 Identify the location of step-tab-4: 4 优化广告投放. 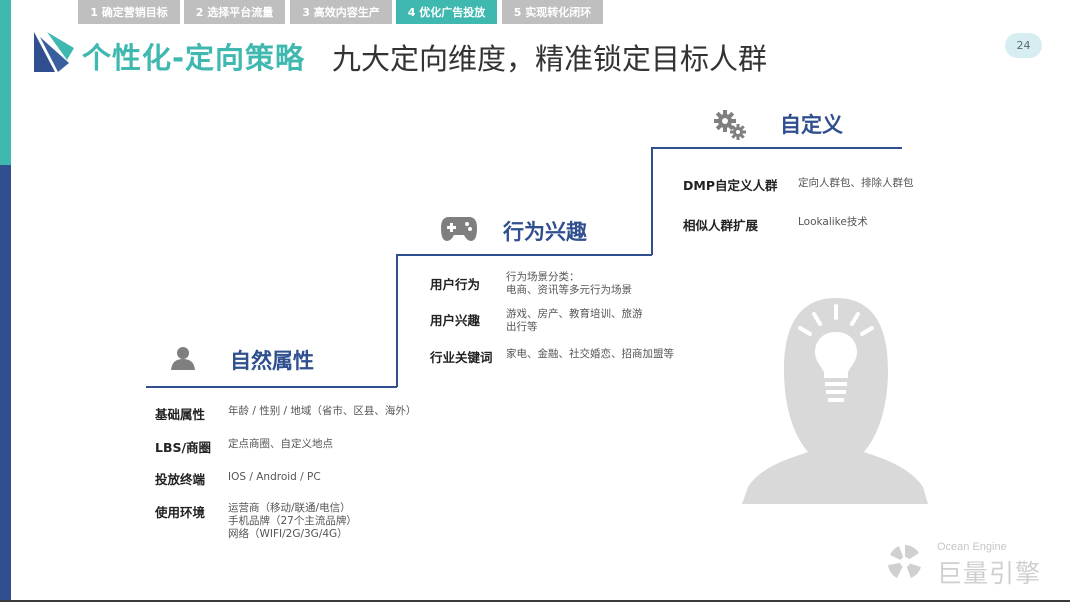
(446, 12).